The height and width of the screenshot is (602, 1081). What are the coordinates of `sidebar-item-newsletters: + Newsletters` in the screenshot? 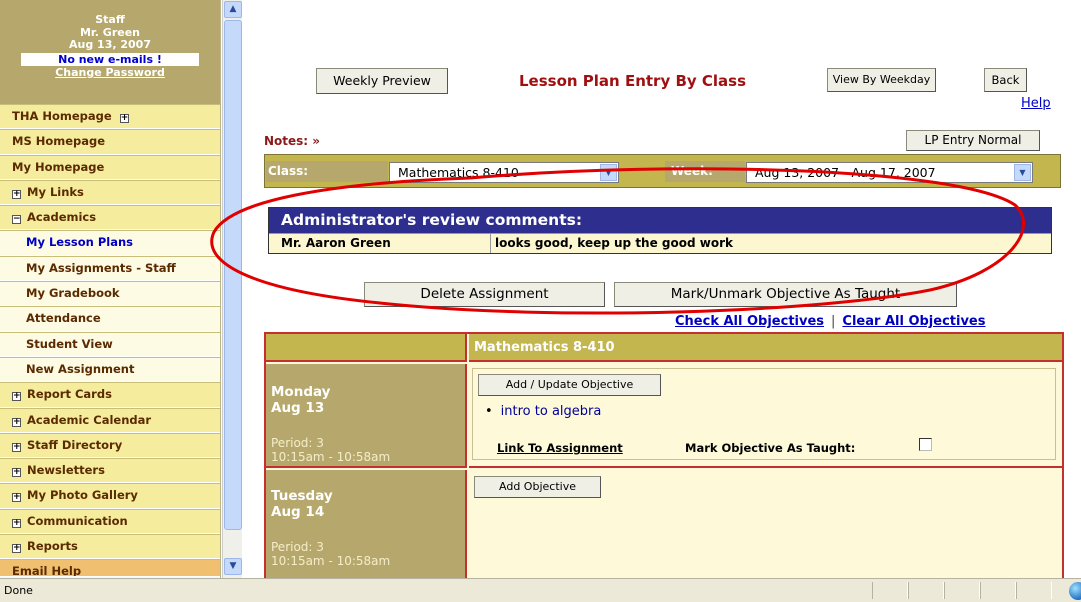 It's located at (110, 471).